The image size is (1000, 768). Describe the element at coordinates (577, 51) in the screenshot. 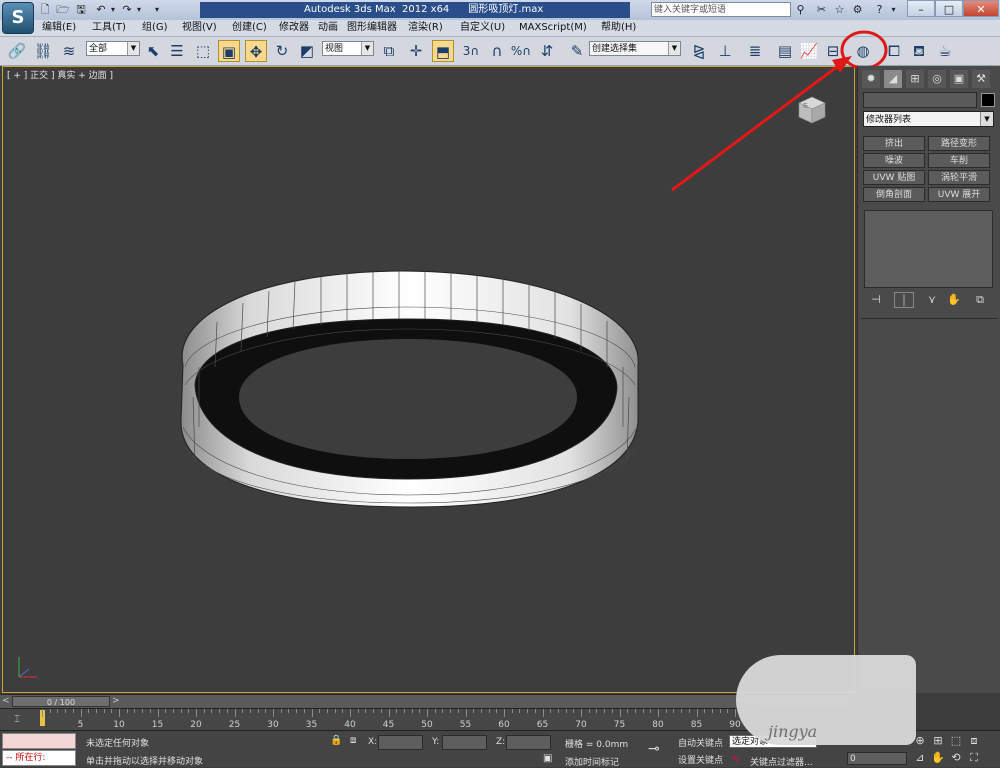

I see `edit-named-selection-icon: ✎` at that location.